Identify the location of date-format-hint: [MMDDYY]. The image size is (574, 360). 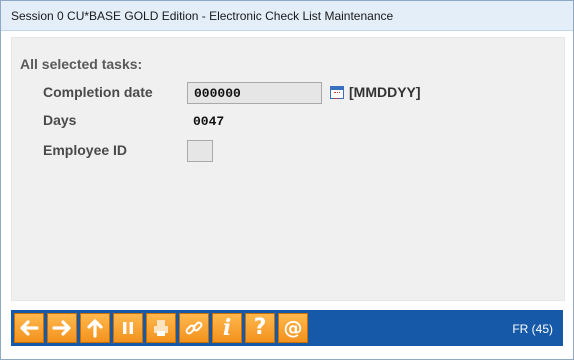
(385, 92).